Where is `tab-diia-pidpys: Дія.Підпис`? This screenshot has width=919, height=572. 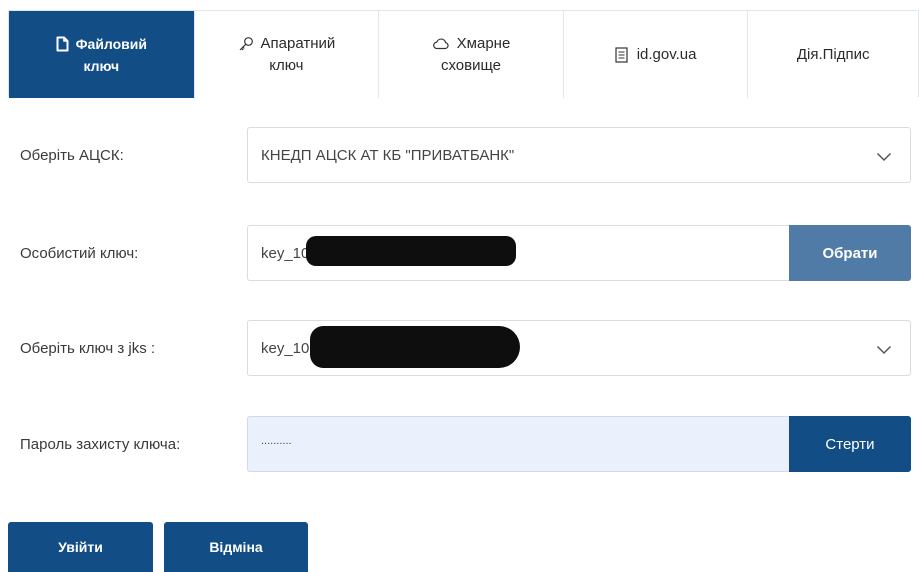
tab-diia-pidpys: Дія.Підпис is located at coordinates (833, 54).